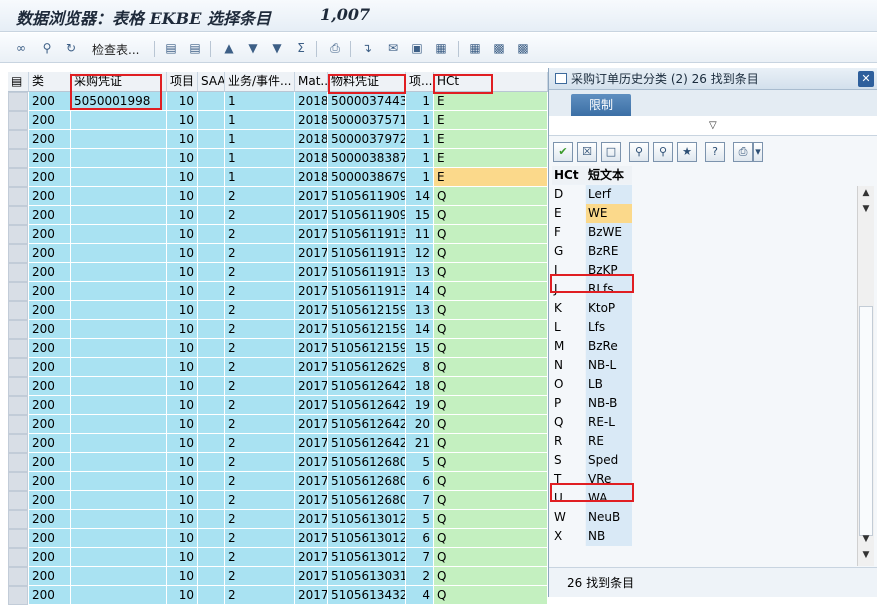  What do you see at coordinates (663, 152) in the screenshot?
I see `find-next-icon: ⚲` at bounding box center [663, 152].